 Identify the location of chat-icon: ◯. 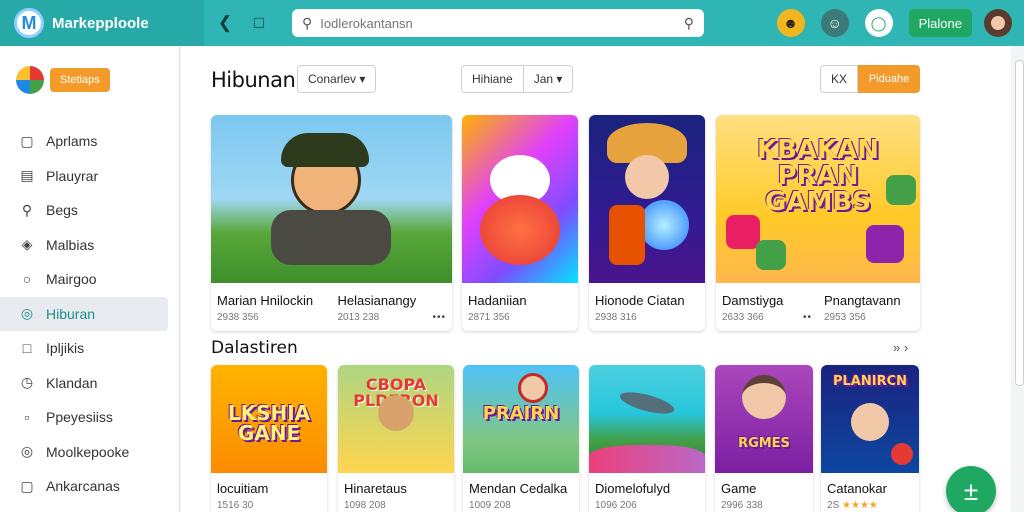
(878, 23).